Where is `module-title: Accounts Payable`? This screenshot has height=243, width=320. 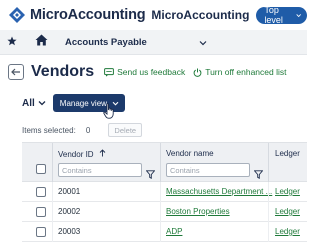
module-title: Accounts Payable is located at coordinates (106, 42).